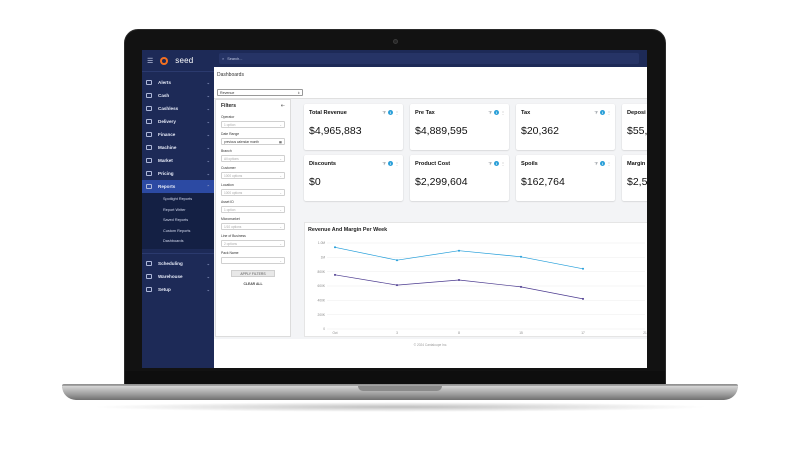 The image size is (800, 450). What do you see at coordinates (170, 276) in the screenshot?
I see `sidebar-item-label: Warehouse` at bounding box center [170, 276].